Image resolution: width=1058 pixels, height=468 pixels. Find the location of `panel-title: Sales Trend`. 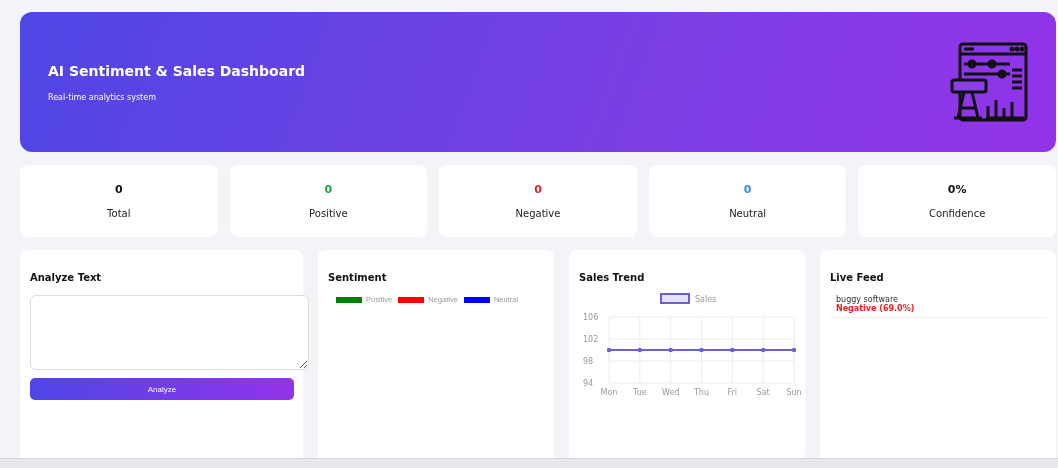

panel-title: Sales Trend is located at coordinates (612, 277).